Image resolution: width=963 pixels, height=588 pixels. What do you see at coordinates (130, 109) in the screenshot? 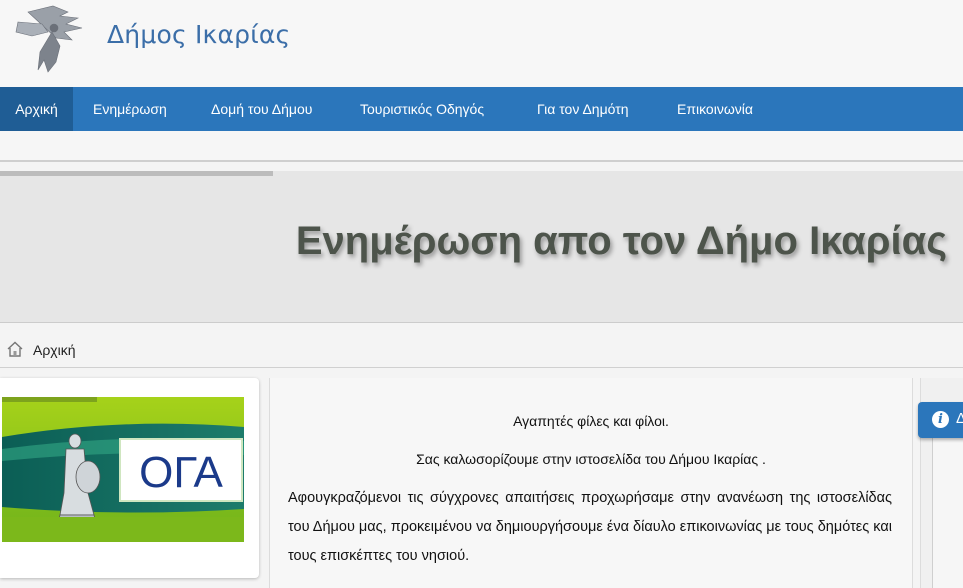
I see `nav-item-news: Ενημέρωση` at bounding box center [130, 109].